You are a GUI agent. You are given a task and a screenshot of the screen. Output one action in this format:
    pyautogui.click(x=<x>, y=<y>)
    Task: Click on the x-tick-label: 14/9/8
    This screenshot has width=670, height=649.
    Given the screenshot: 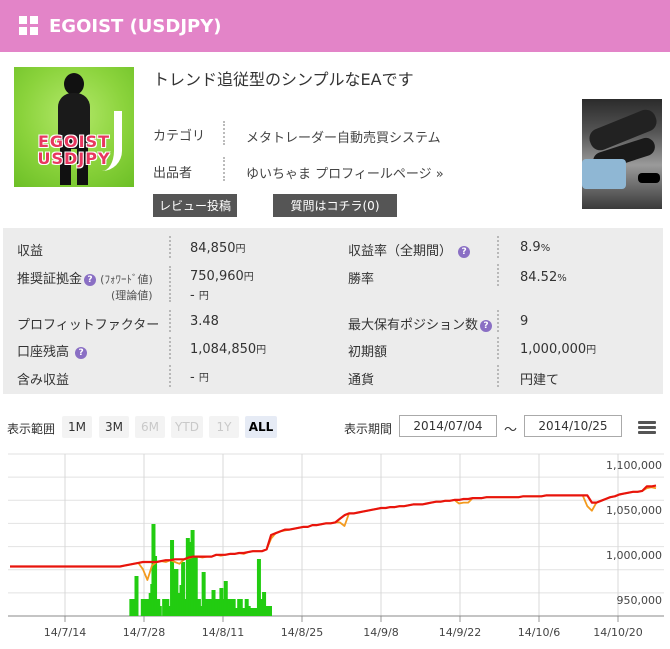 What is the action you would take?
    pyautogui.click(x=380, y=632)
    